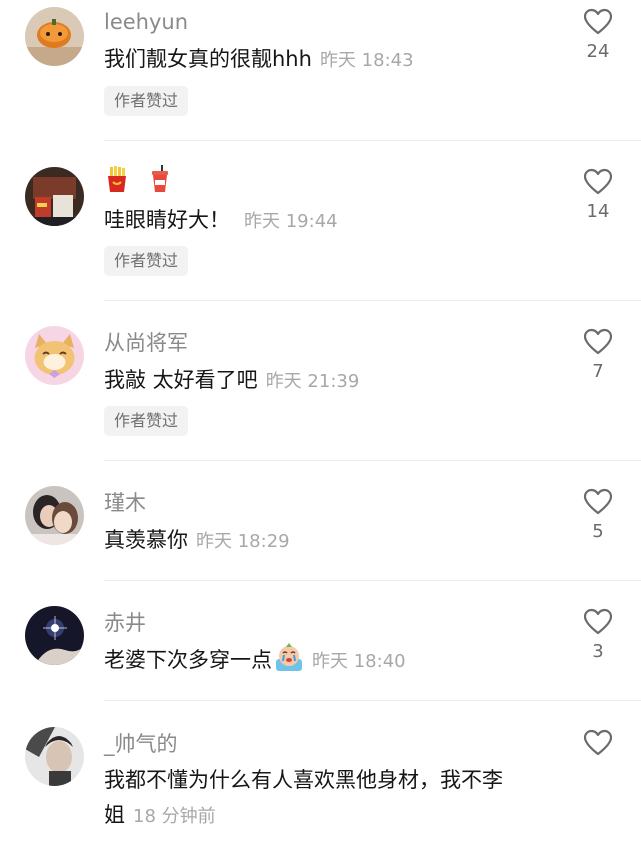  Describe the element at coordinates (320, 641) in the screenshot. I see `comment-item: 赤井 老婆下次多穿一点 昨天 18:40 3` at that location.